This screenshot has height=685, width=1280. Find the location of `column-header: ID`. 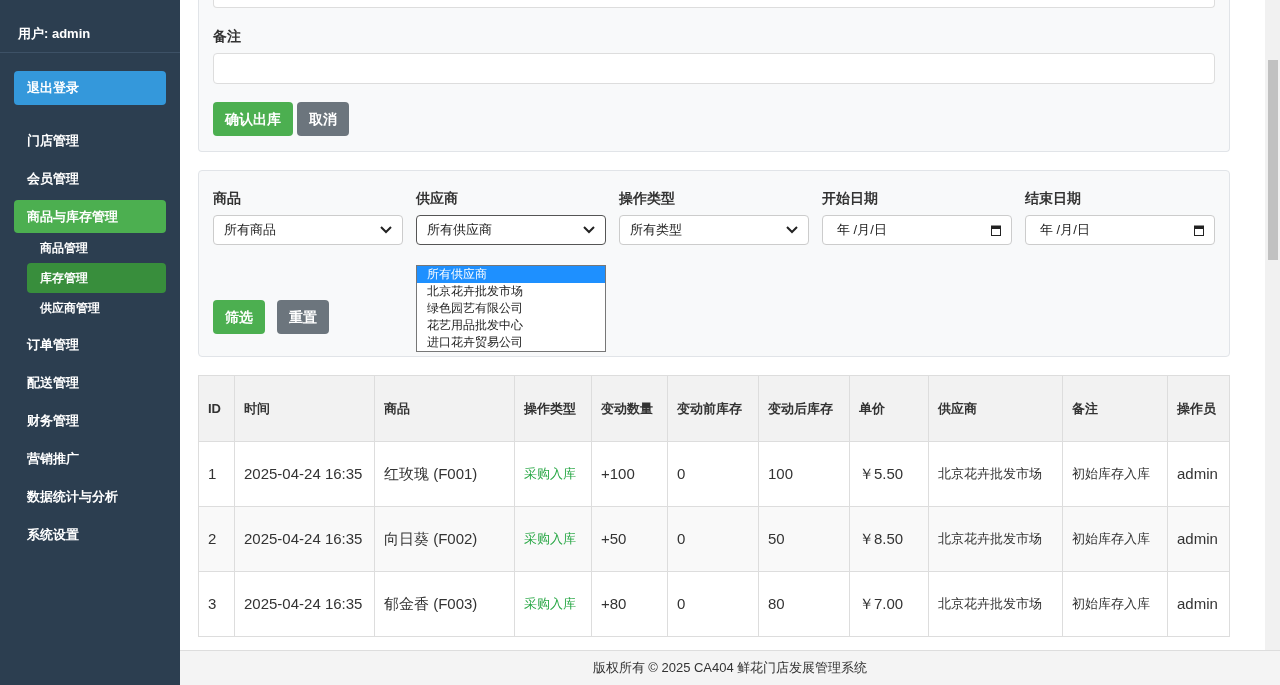

column-header: ID is located at coordinates (216, 408).